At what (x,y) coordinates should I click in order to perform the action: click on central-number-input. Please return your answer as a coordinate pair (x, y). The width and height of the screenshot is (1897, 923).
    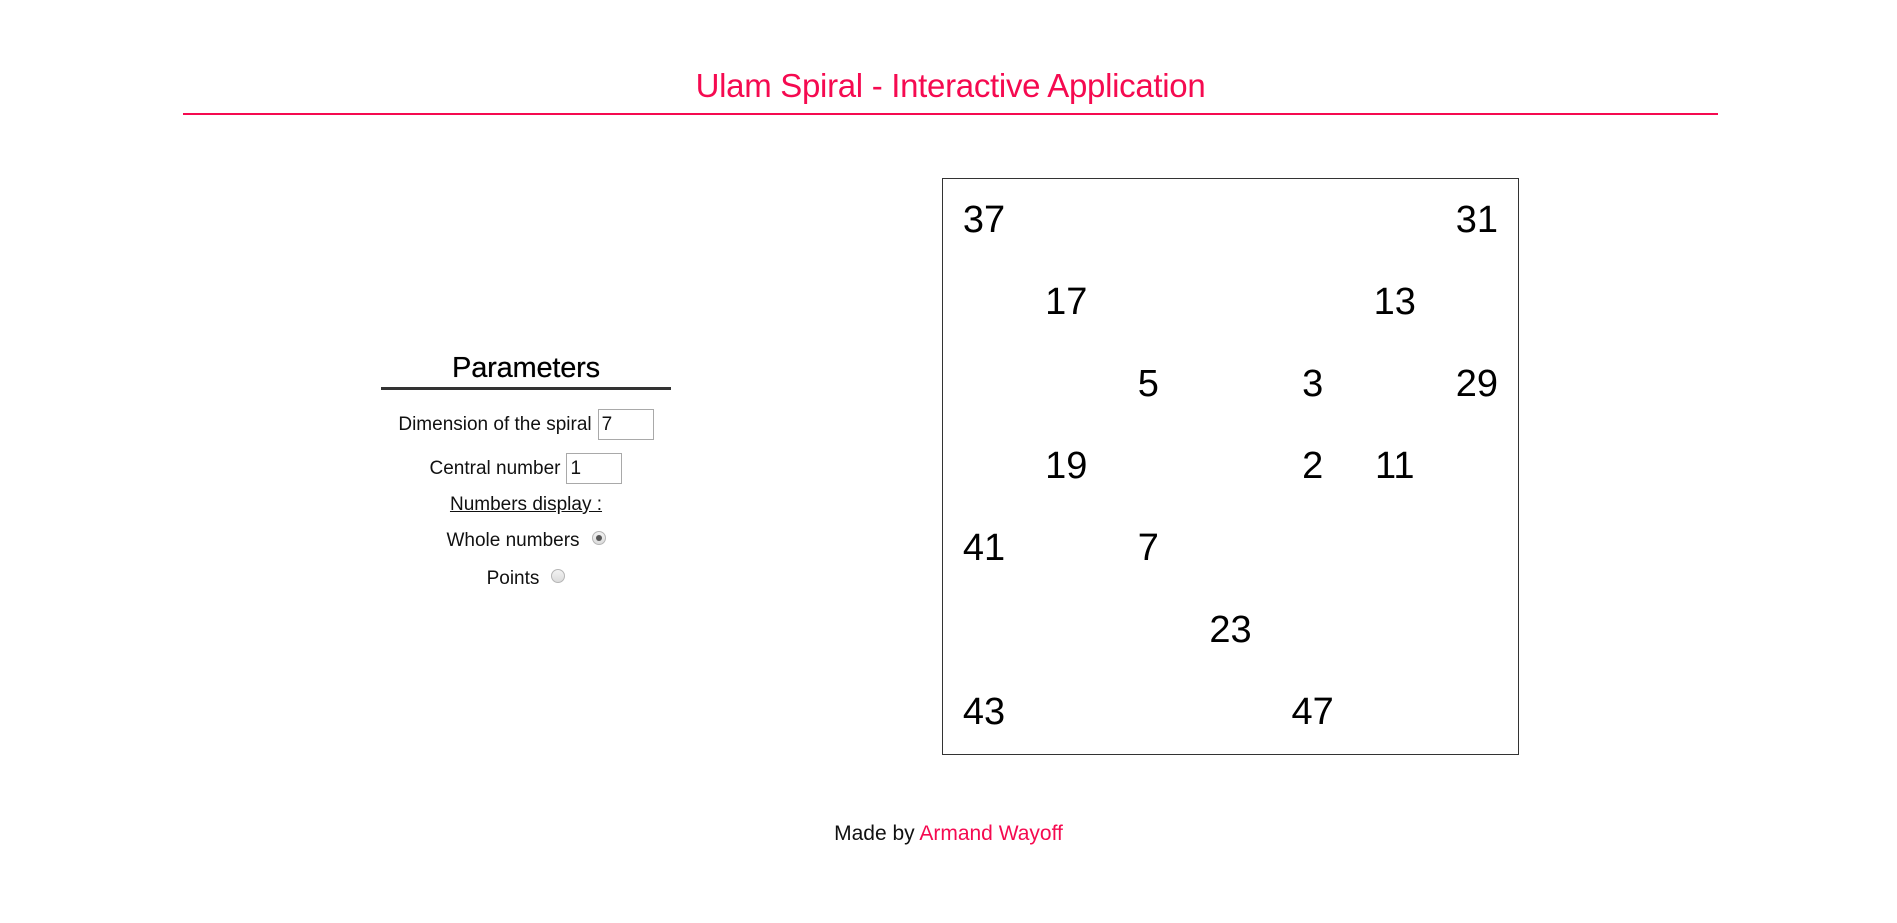
    Looking at the image, I should click on (594, 468).